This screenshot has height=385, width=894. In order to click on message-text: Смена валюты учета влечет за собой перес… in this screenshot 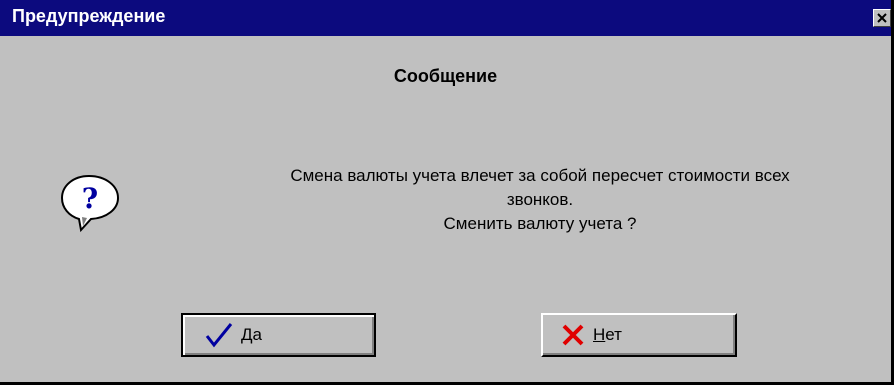, I will do `click(540, 200)`.